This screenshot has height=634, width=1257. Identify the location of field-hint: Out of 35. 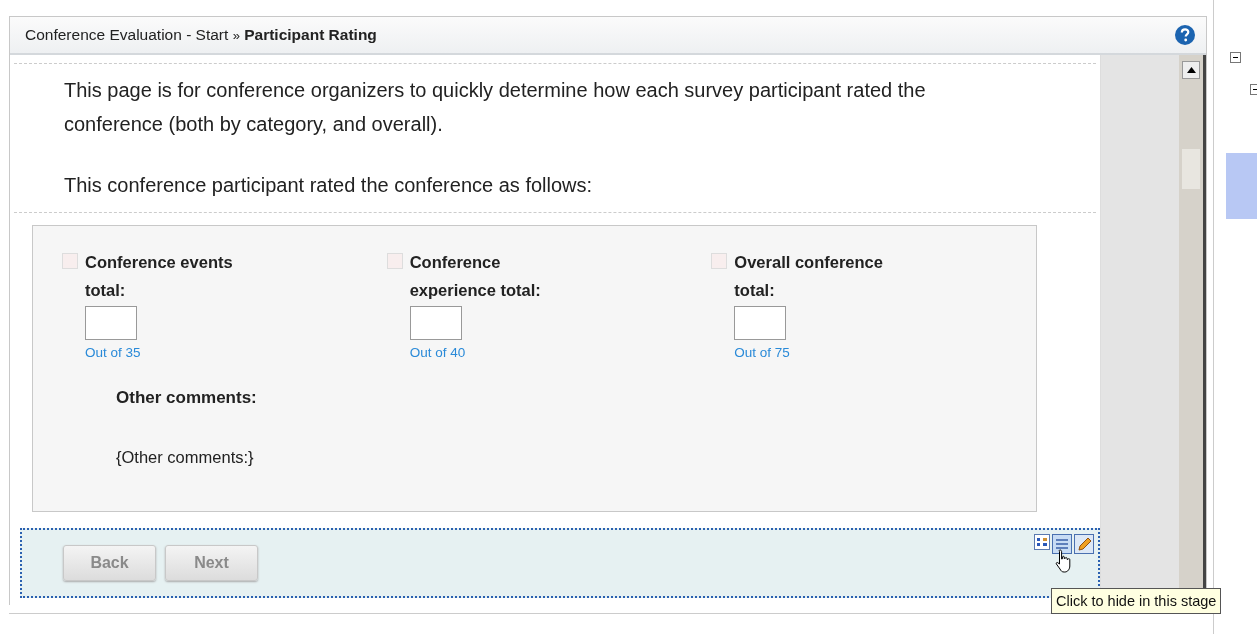
(113, 352).